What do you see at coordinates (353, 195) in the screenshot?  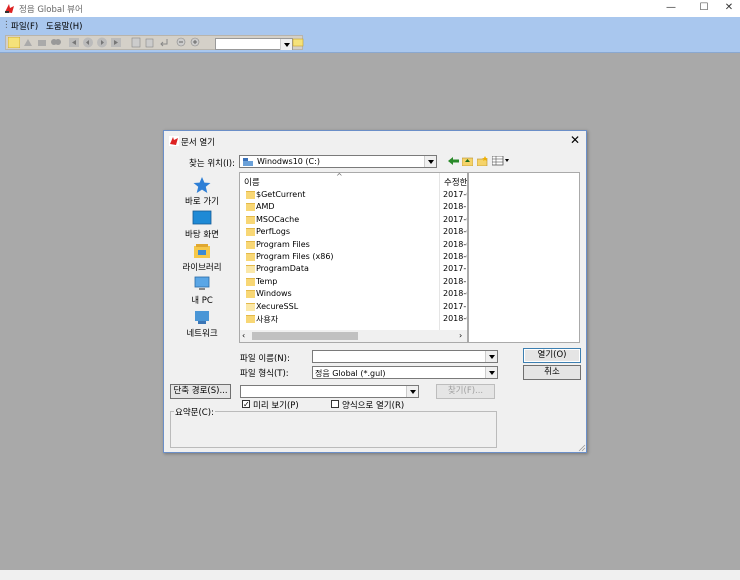 I see `file-list-item: $GetCurrent 2017-0` at bounding box center [353, 195].